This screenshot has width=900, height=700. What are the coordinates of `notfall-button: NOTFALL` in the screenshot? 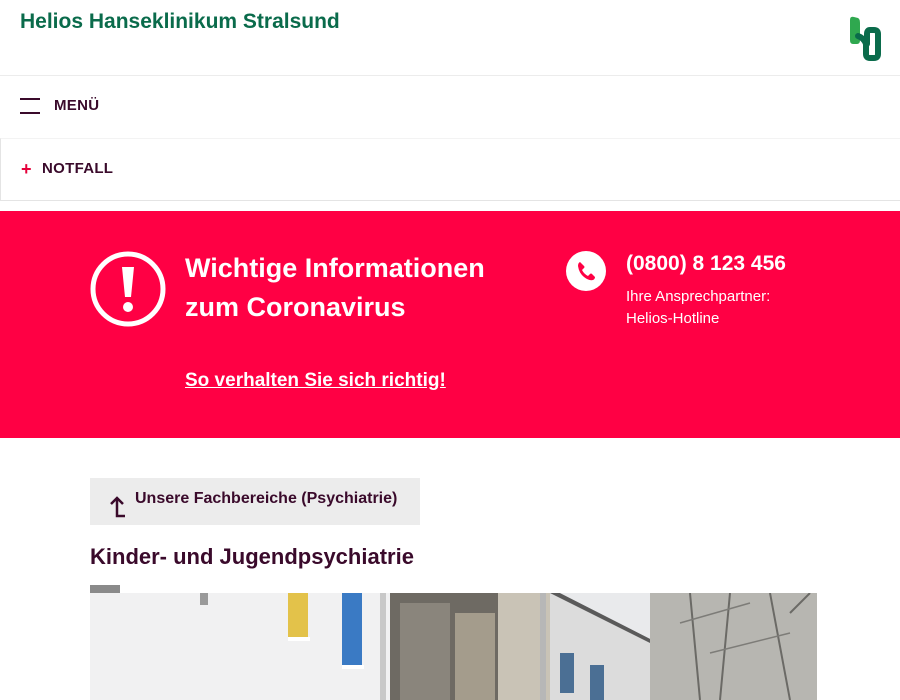 It's located at (77, 168).